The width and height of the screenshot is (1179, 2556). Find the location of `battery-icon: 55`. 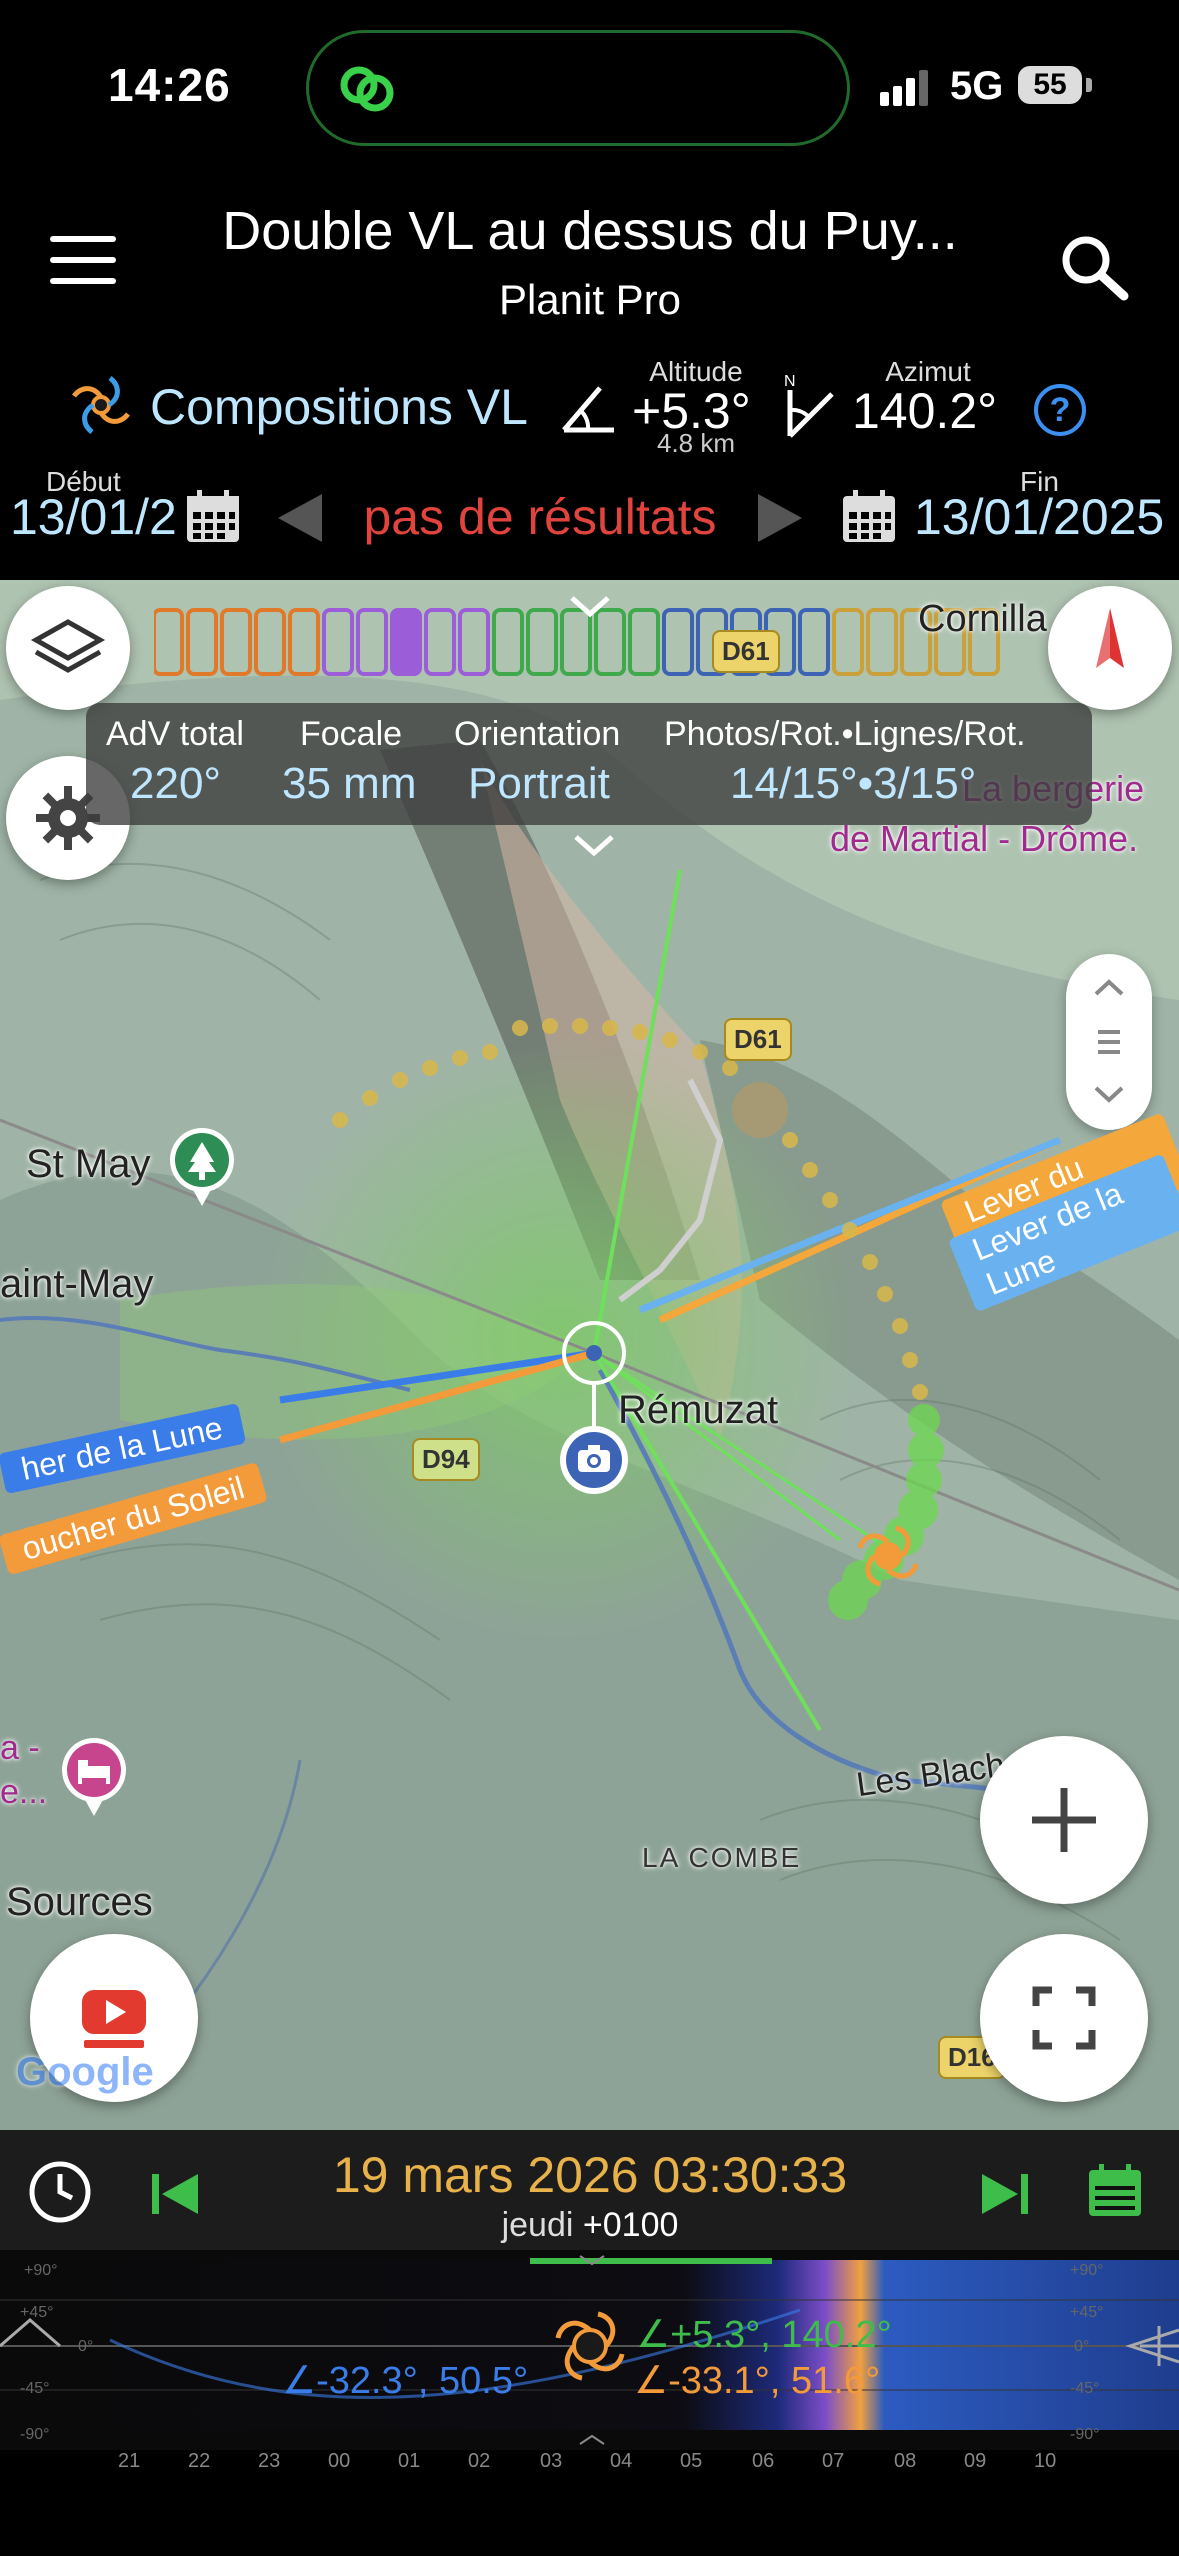

battery-icon: 55 is located at coordinates (1050, 85).